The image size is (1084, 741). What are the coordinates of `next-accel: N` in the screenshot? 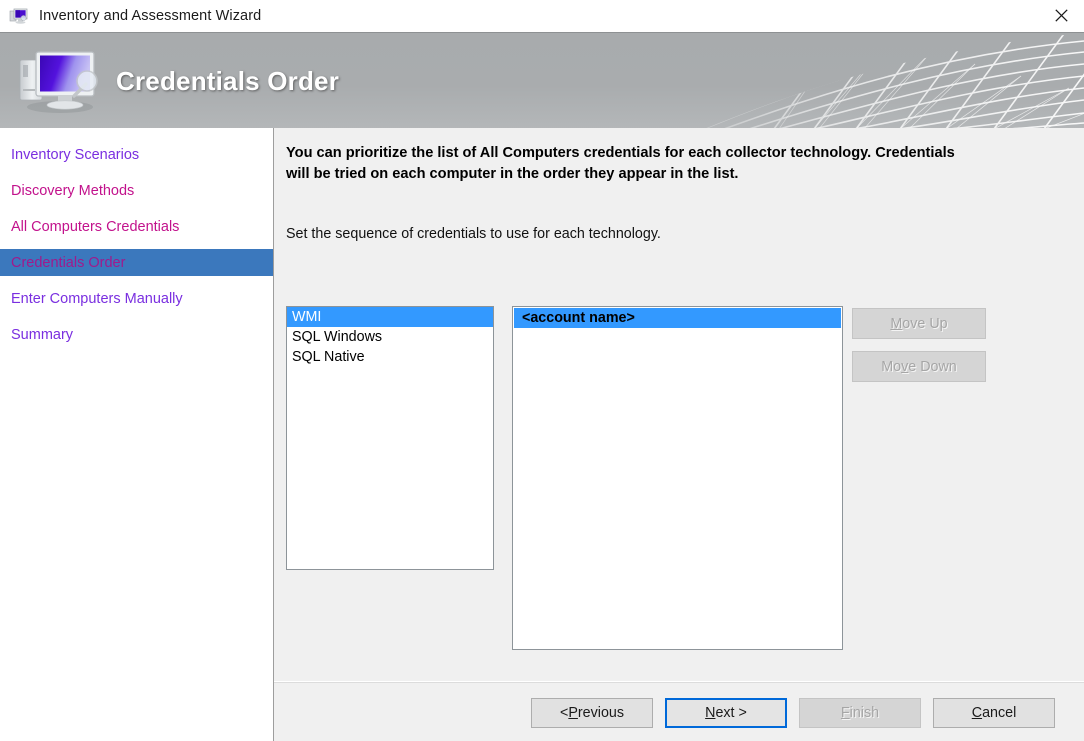 It's located at (710, 713).